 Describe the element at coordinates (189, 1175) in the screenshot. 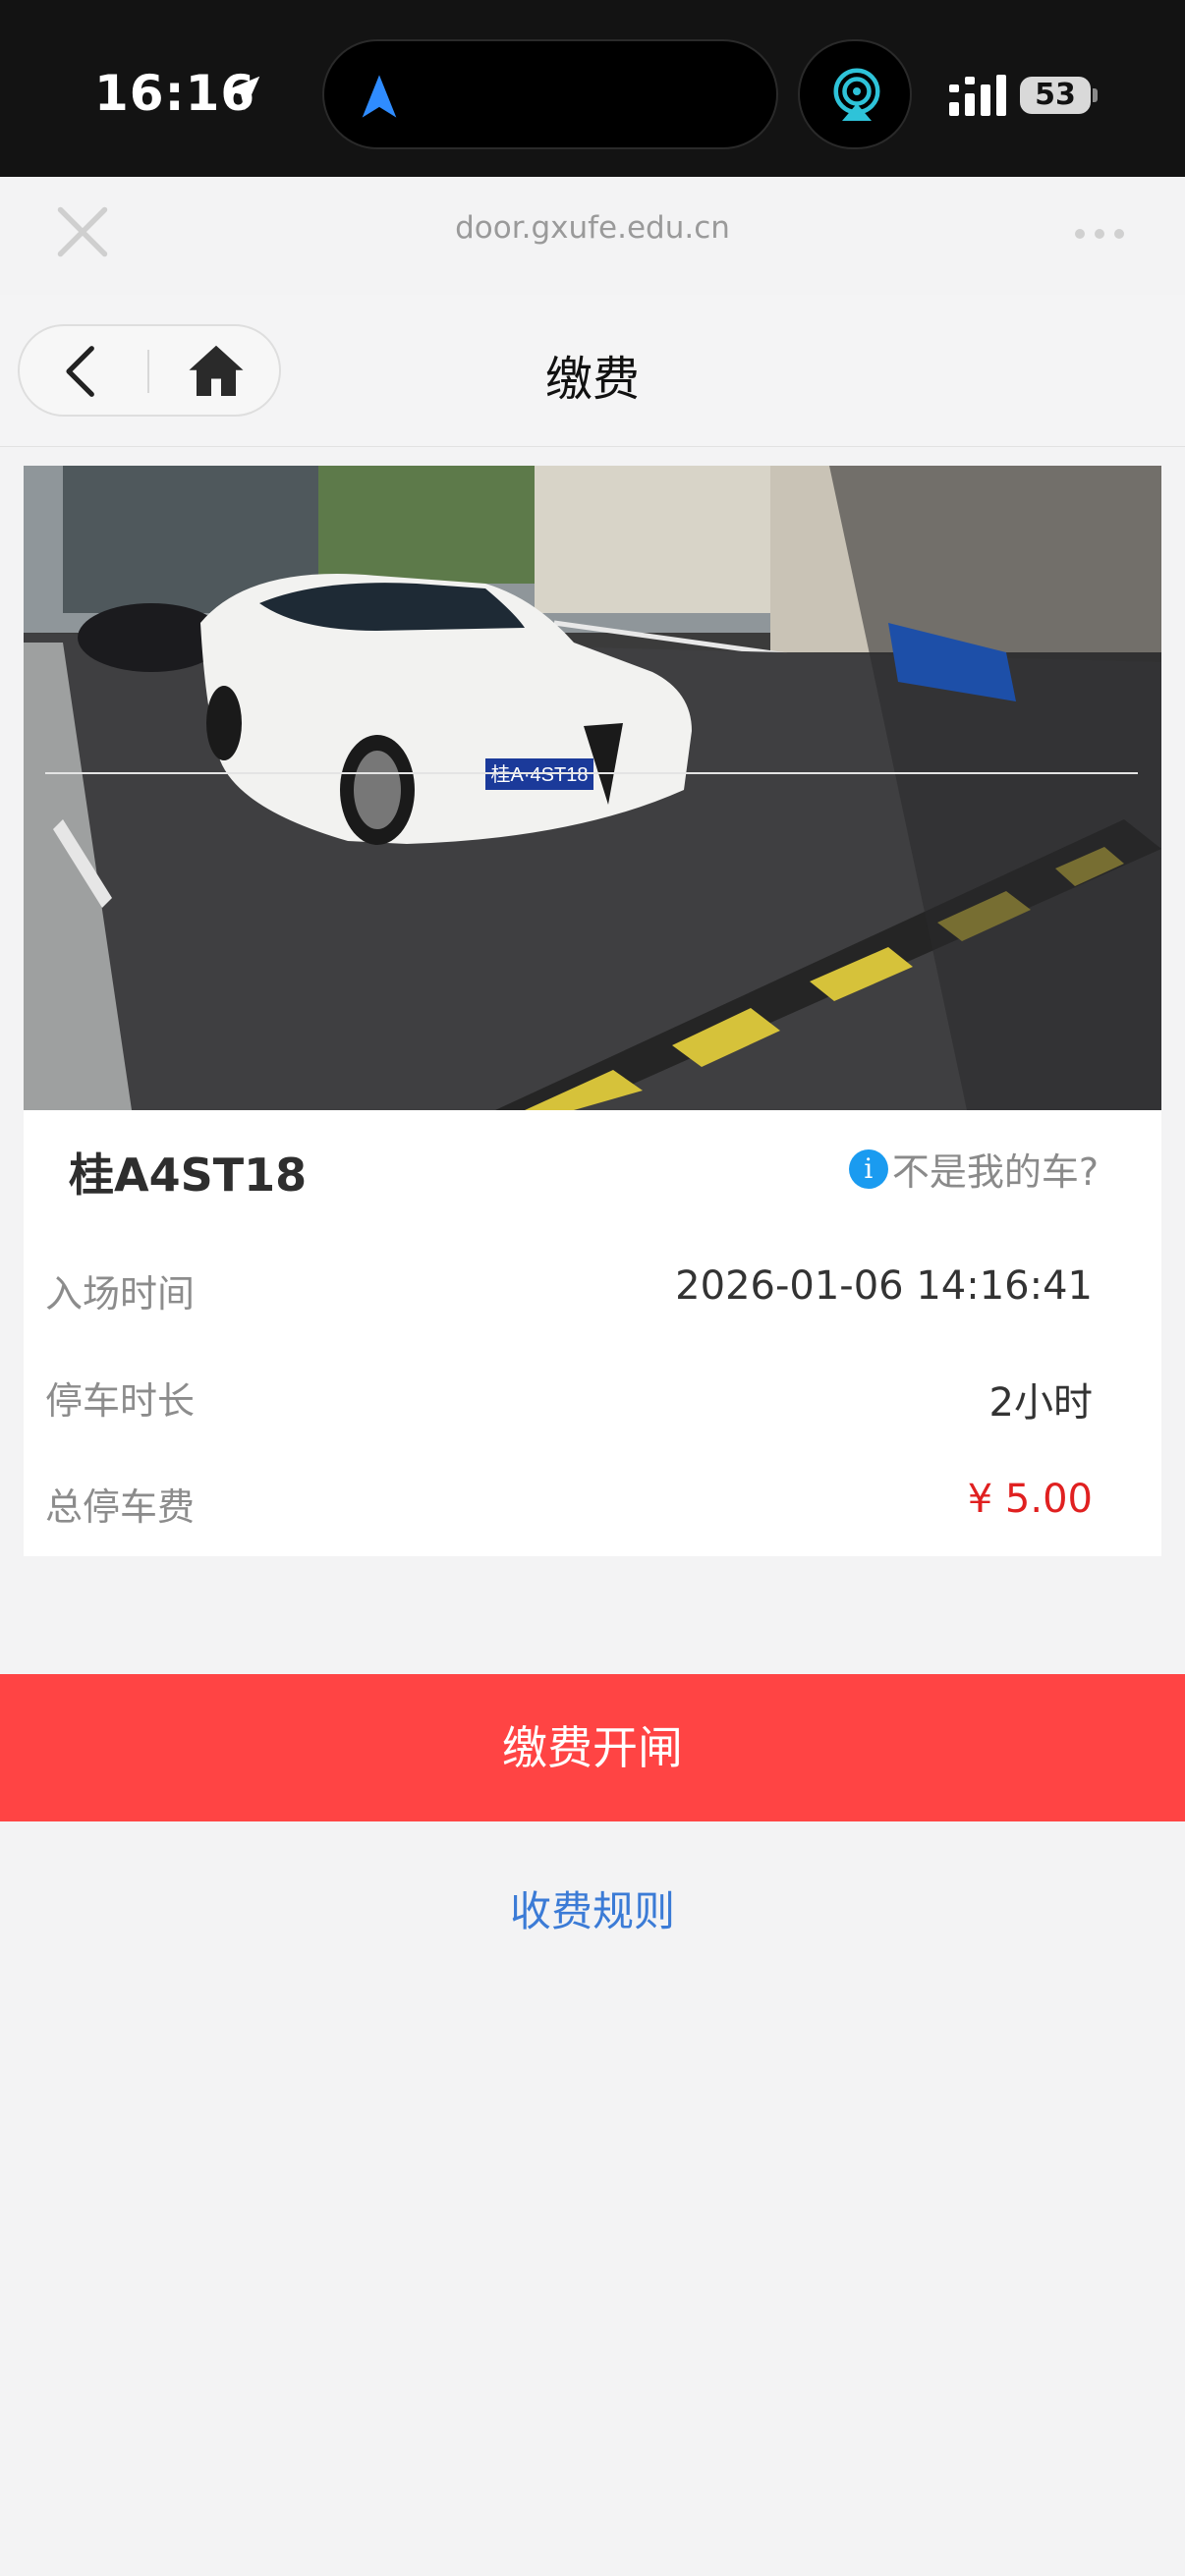

I see `plate-number: 桂A4ST18` at that location.